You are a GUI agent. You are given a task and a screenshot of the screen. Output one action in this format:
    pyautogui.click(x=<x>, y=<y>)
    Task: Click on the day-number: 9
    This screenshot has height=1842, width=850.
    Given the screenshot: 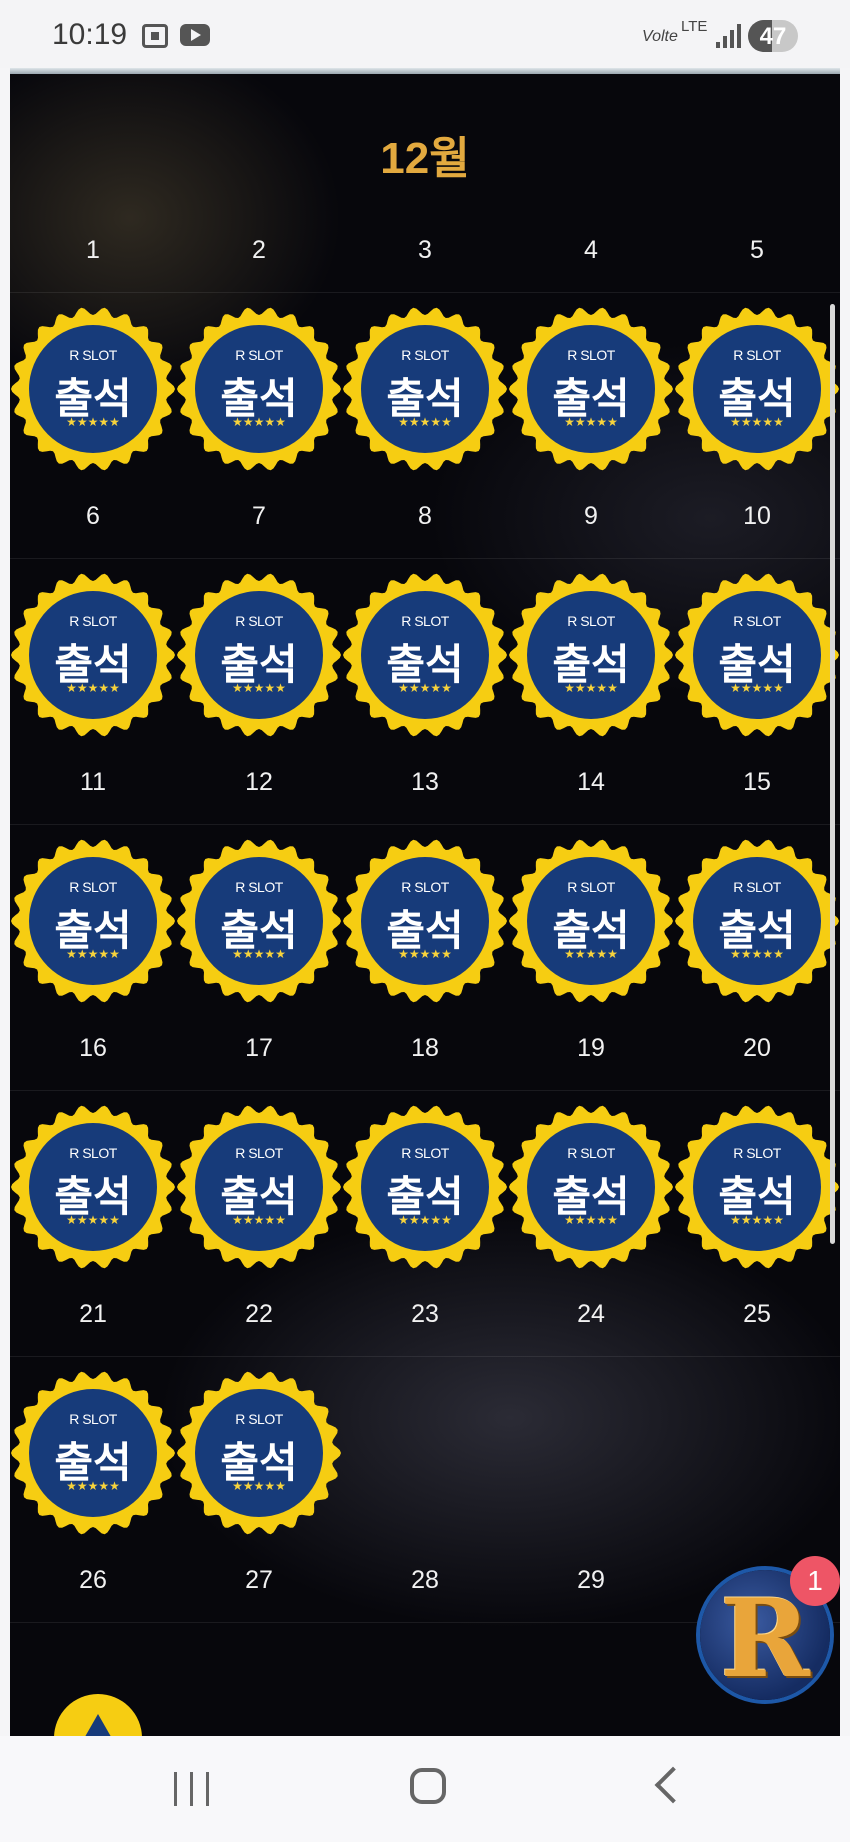 What is the action you would take?
    pyautogui.click(x=591, y=516)
    